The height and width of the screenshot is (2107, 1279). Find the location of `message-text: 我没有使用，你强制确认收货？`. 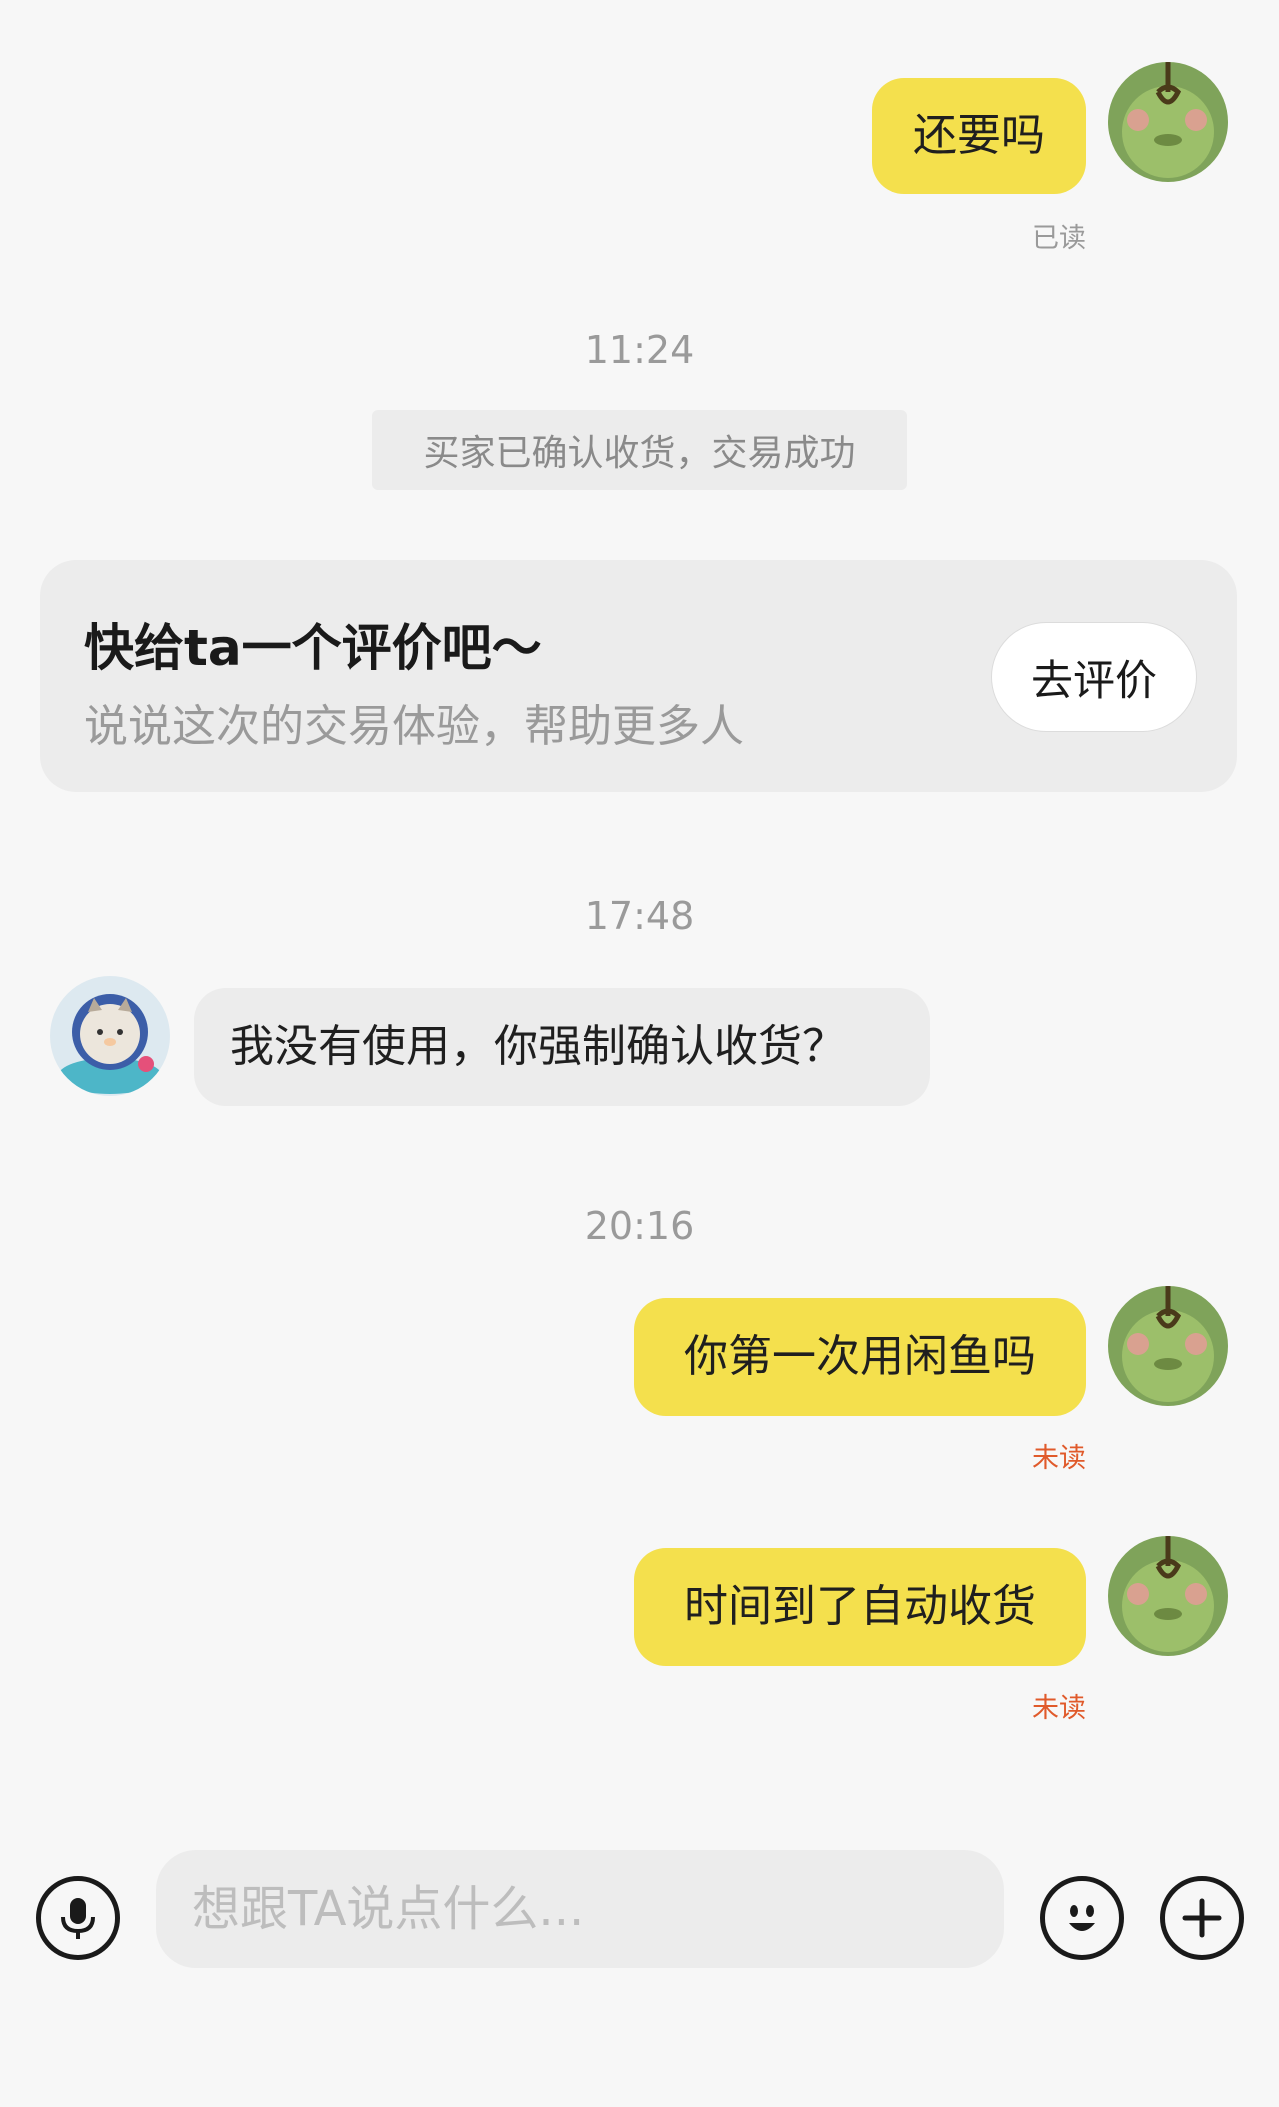

message-text: 我没有使用，你强制确认收货？ is located at coordinates (538, 1046).